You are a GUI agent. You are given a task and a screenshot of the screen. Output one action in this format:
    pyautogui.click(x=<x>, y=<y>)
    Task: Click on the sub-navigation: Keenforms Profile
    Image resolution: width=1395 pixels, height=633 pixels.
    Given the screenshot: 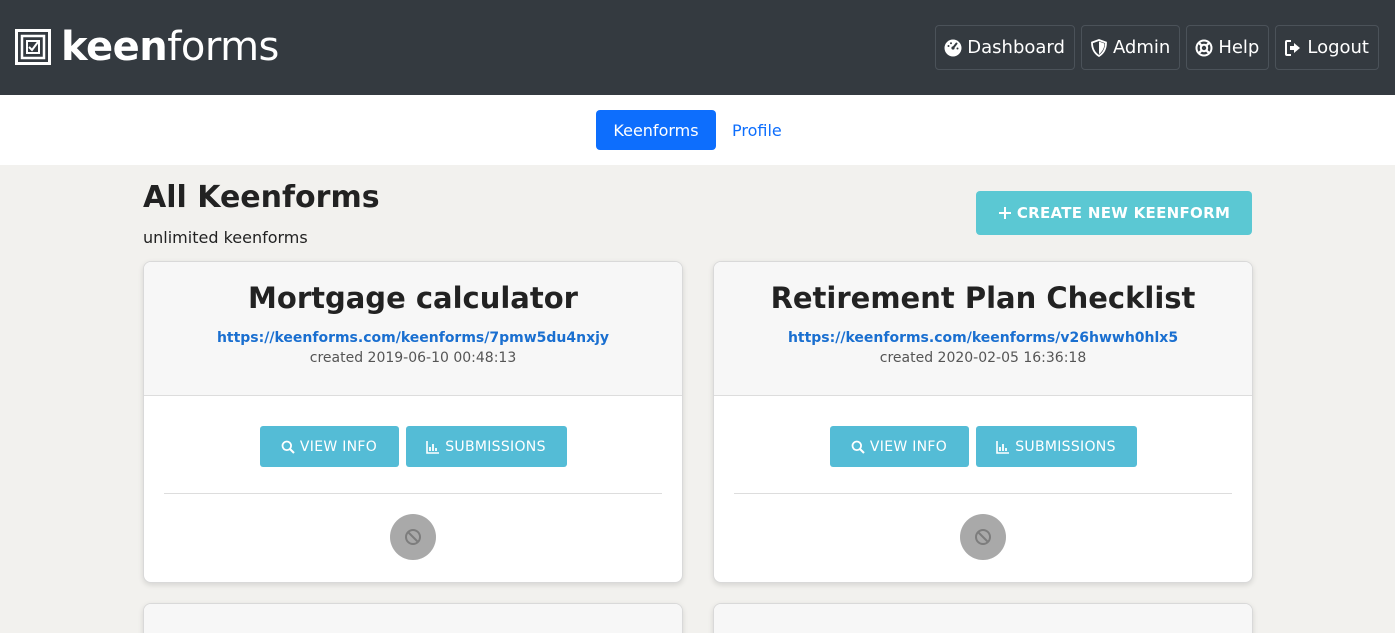 What is the action you would take?
    pyautogui.click(x=697, y=130)
    